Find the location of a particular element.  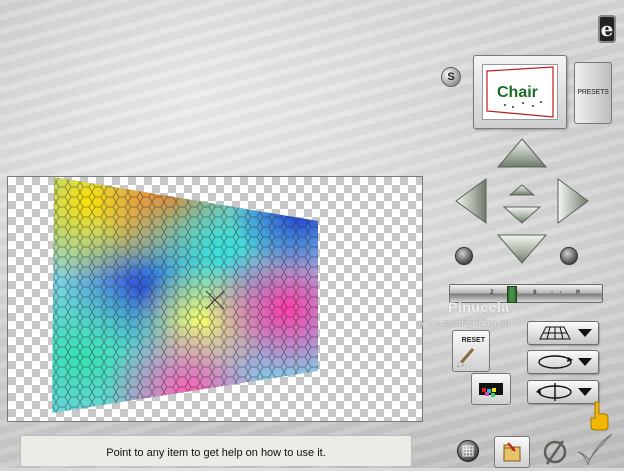

settings-s-button: S is located at coordinates (451, 77).